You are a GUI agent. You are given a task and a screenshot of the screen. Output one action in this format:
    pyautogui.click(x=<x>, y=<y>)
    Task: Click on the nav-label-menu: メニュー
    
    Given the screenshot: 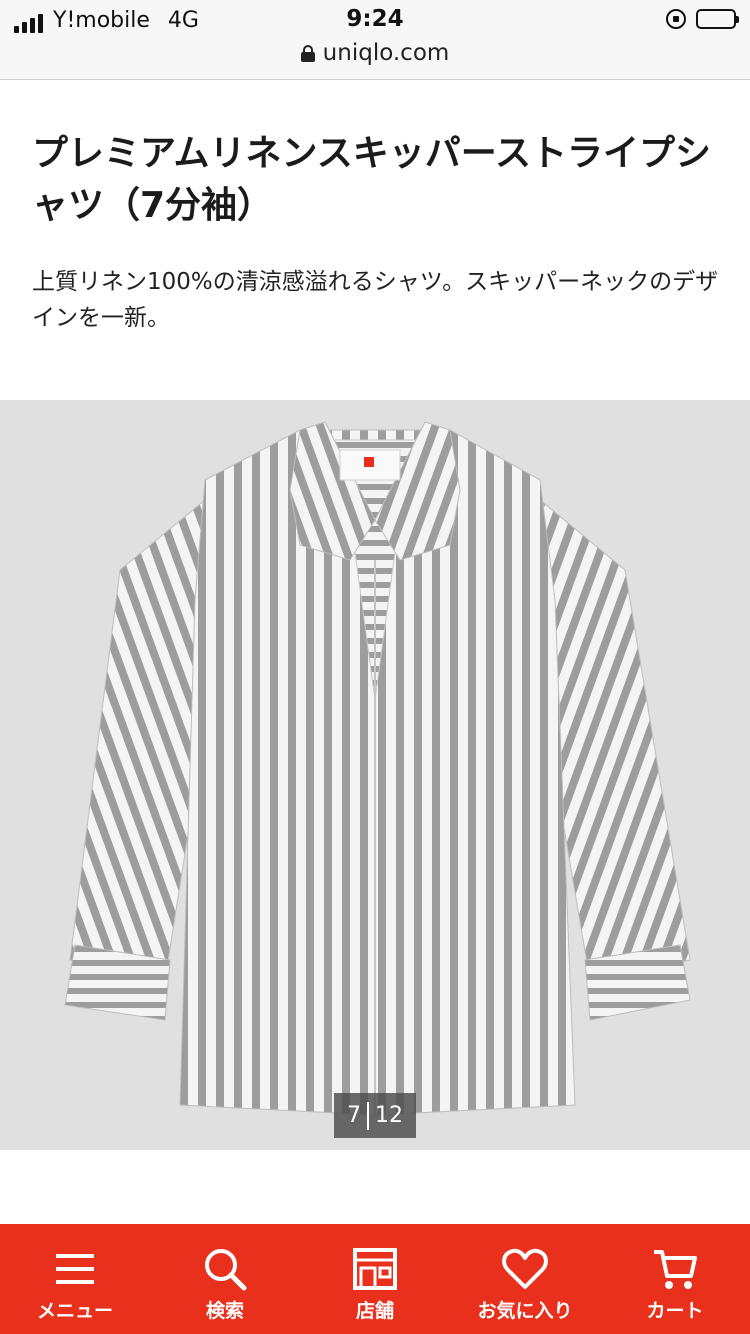 What is the action you would take?
    pyautogui.click(x=74, y=1311)
    